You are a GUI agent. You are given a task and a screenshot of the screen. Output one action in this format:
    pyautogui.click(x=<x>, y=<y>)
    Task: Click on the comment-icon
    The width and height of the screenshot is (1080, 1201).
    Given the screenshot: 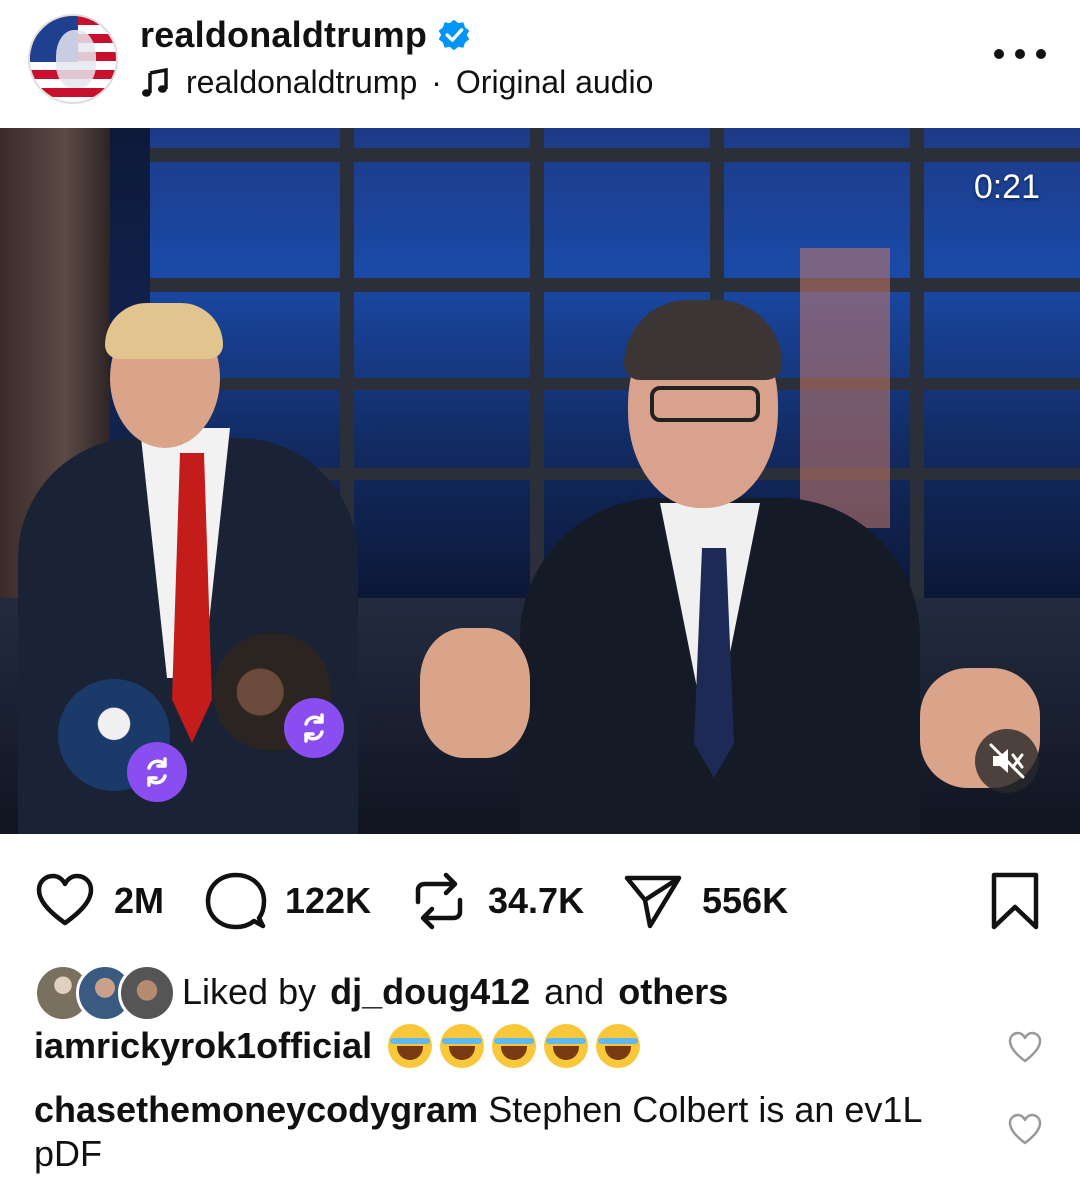 What is the action you would take?
    pyautogui.click(x=236, y=901)
    